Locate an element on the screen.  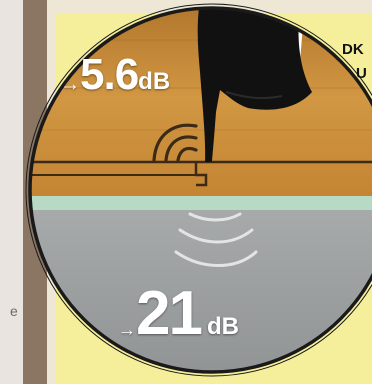
underlay-layer is located at coordinates (201, 203).